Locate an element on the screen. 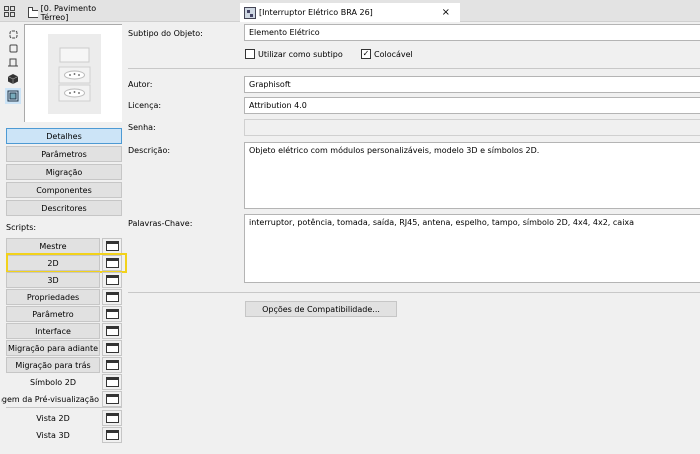 The width and height of the screenshot is (700, 454). license-label: Licença: is located at coordinates (145, 105).